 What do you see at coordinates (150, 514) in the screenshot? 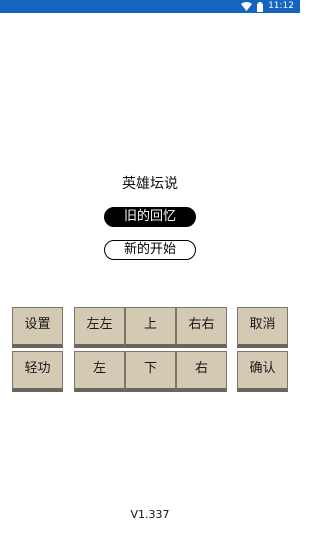
I see `version-label: V1.337` at bounding box center [150, 514].